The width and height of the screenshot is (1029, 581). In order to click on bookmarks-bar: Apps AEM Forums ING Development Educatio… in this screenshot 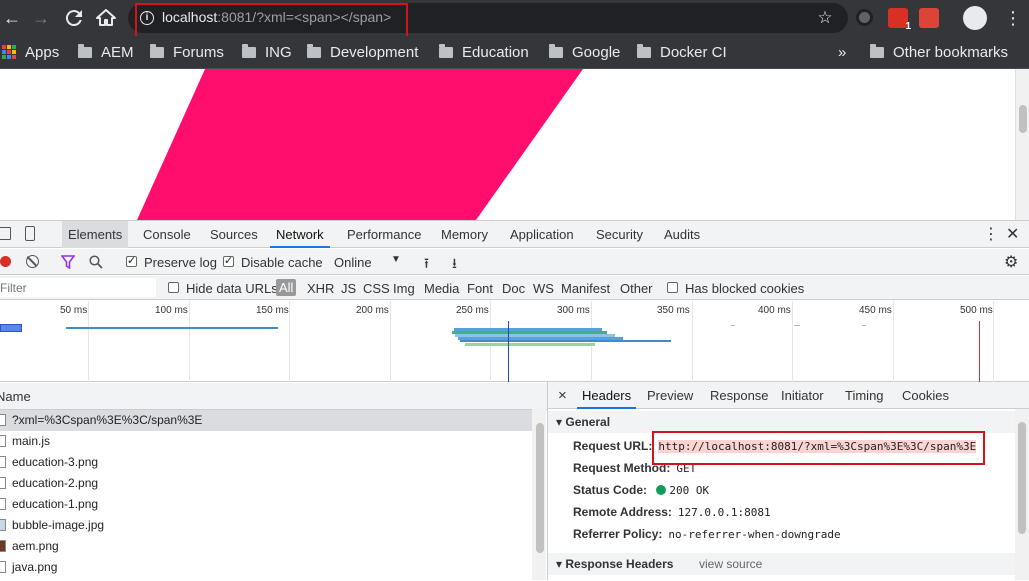, I will do `click(514, 52)`.